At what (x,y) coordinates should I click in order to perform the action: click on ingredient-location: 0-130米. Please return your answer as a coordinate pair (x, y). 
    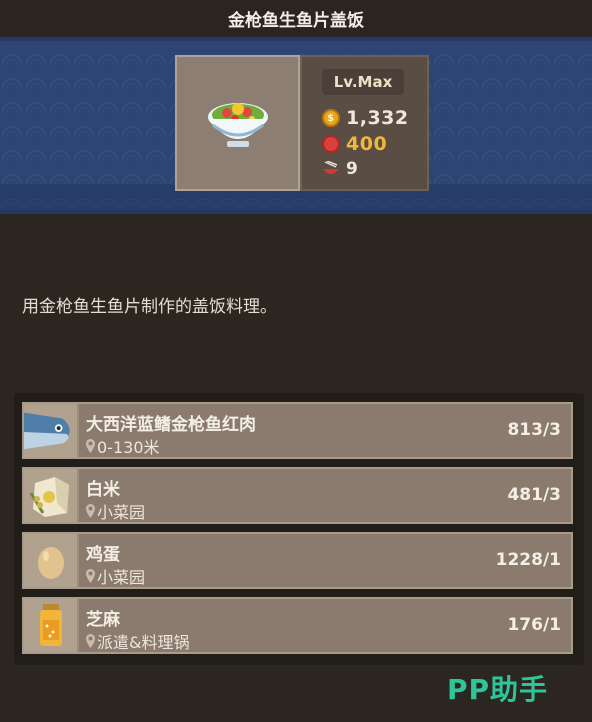
    Looking at the image, I should click on (123, 446).